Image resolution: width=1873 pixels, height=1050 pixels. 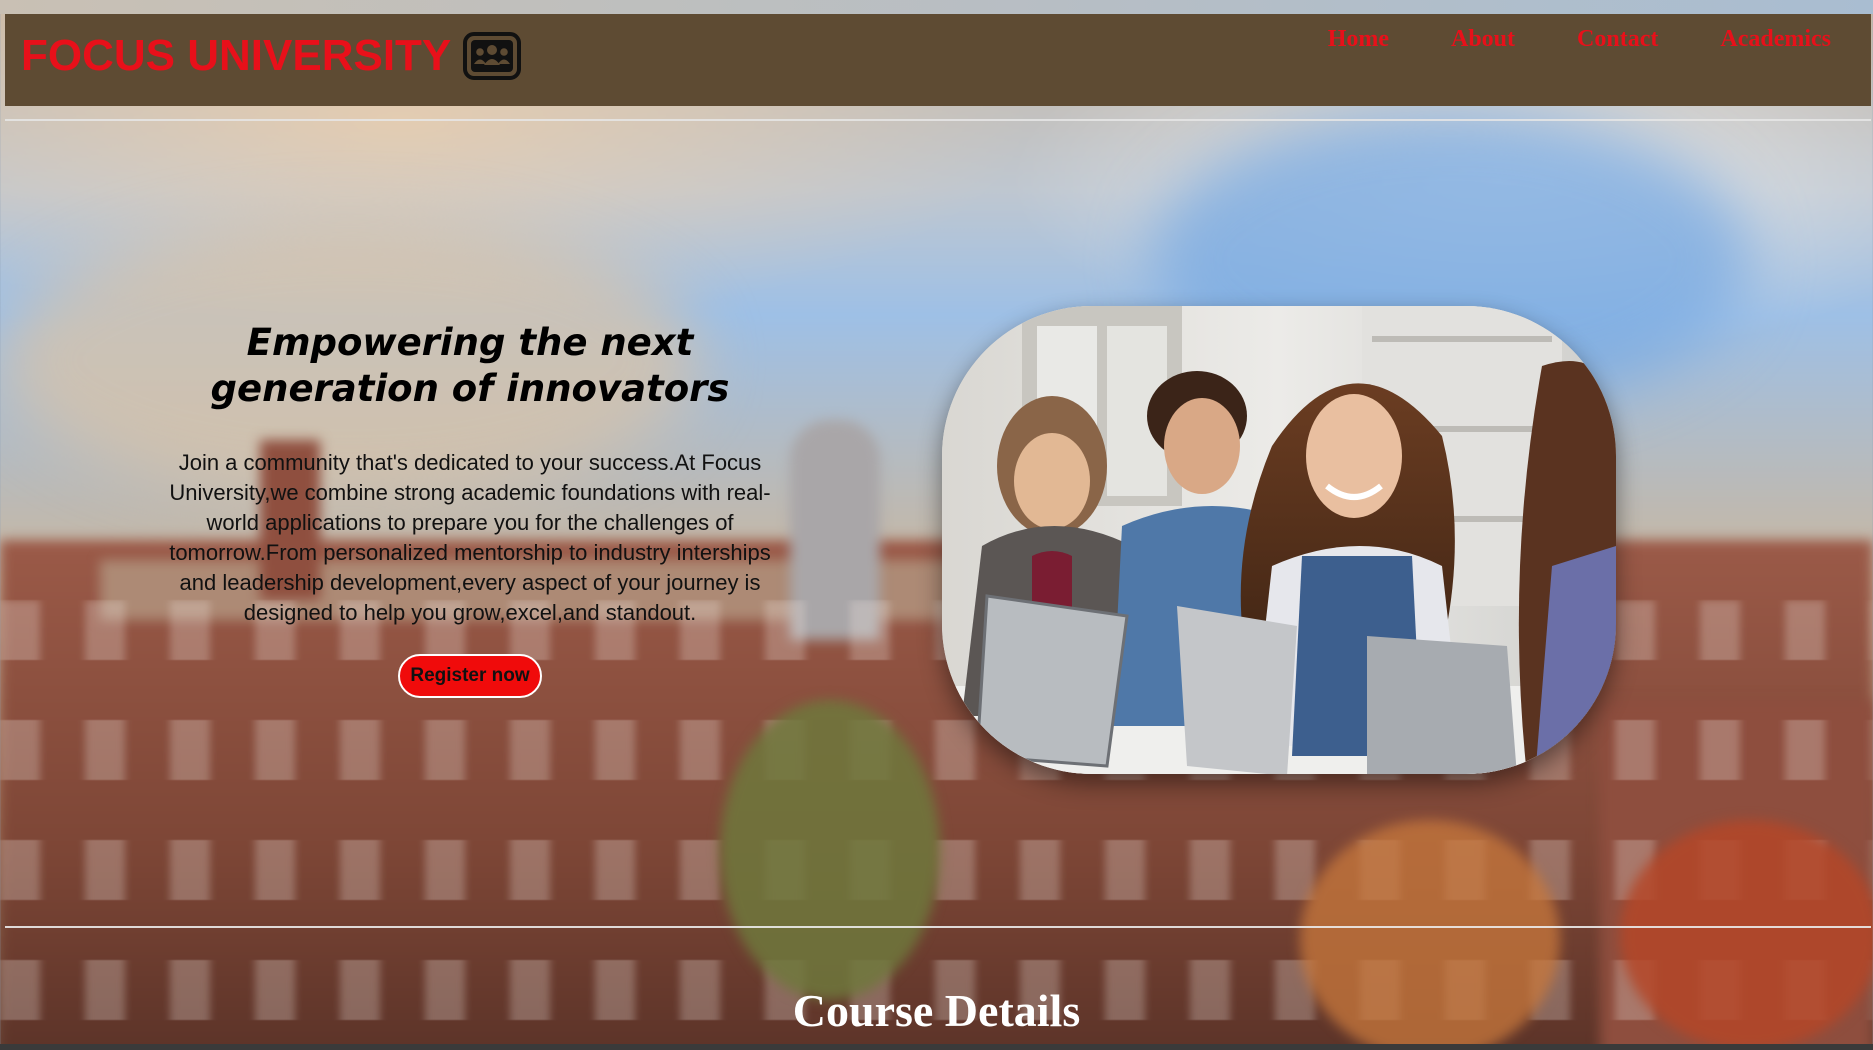 I want to click on nav-home-link: Home, so click(x=1358, y=39).